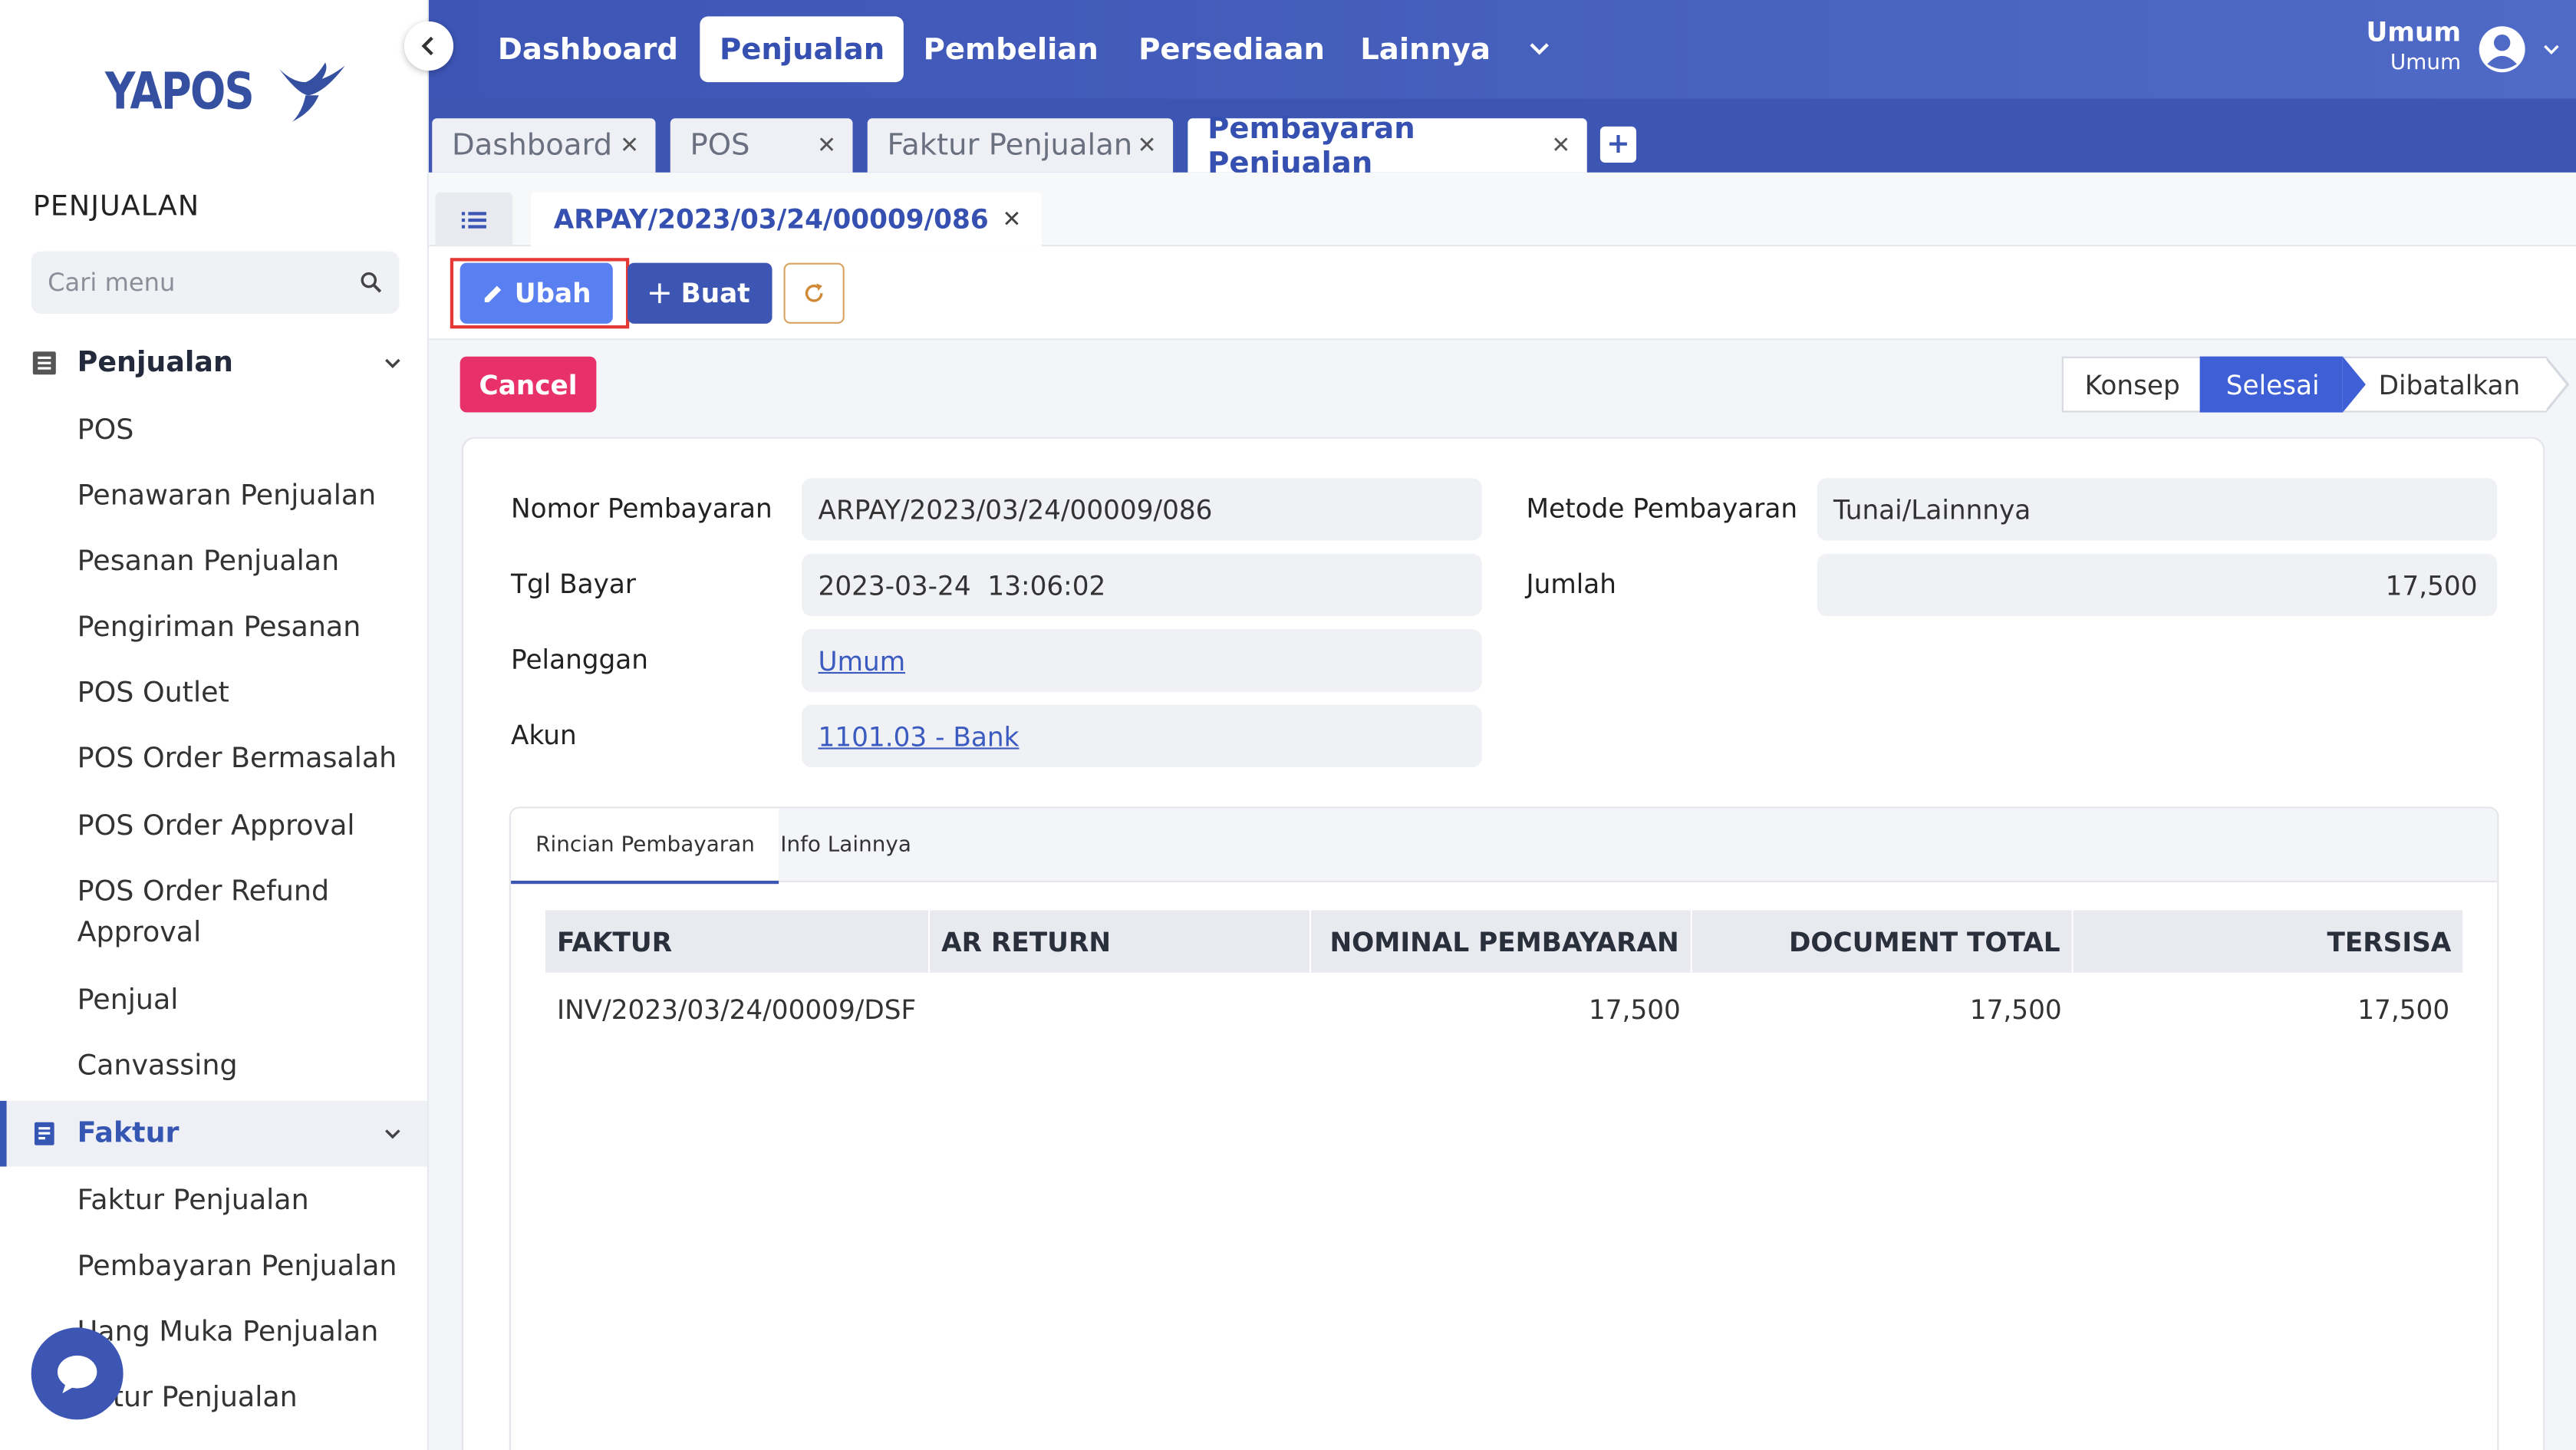 Image resolution: width=2576 pixels, height=1450 pixels. What do you see at coordinates (2157, 509) in the screenshot?
I see `metode-pembayaran-field: Tunai/Lainnnya` at bounding box center [2157, 509].